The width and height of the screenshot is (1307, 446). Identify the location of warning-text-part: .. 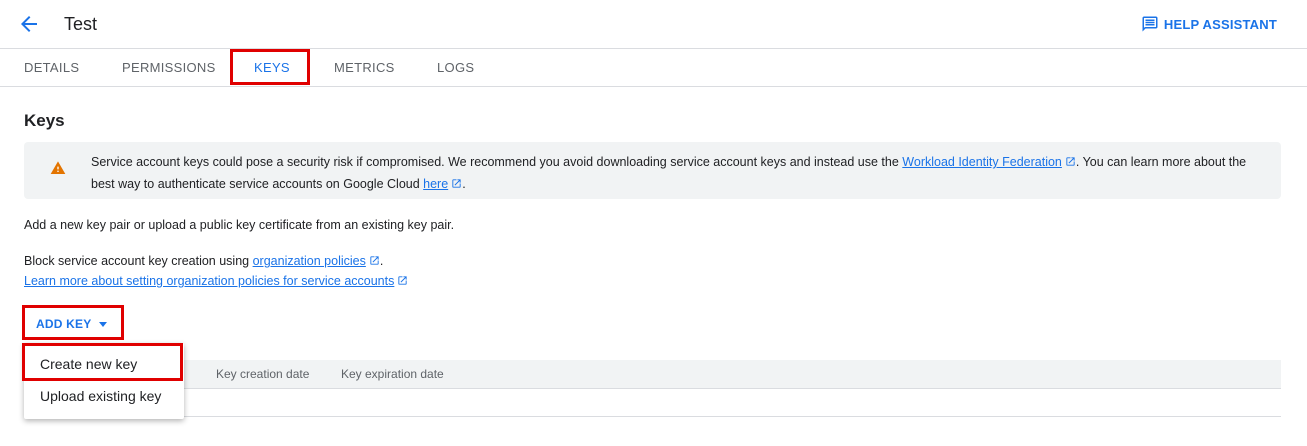
(464, 184).